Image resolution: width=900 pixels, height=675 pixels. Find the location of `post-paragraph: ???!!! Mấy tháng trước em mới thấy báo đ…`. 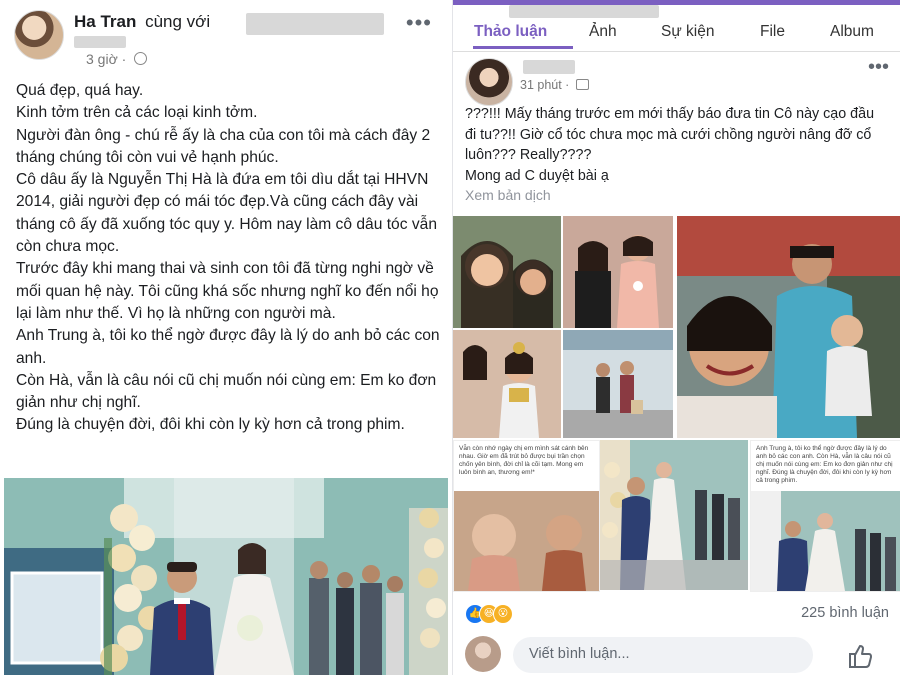

post-paragraph: ???!!! Mấy tháng trước em mới thấy báo đ… is located at coordinates (670, 134).